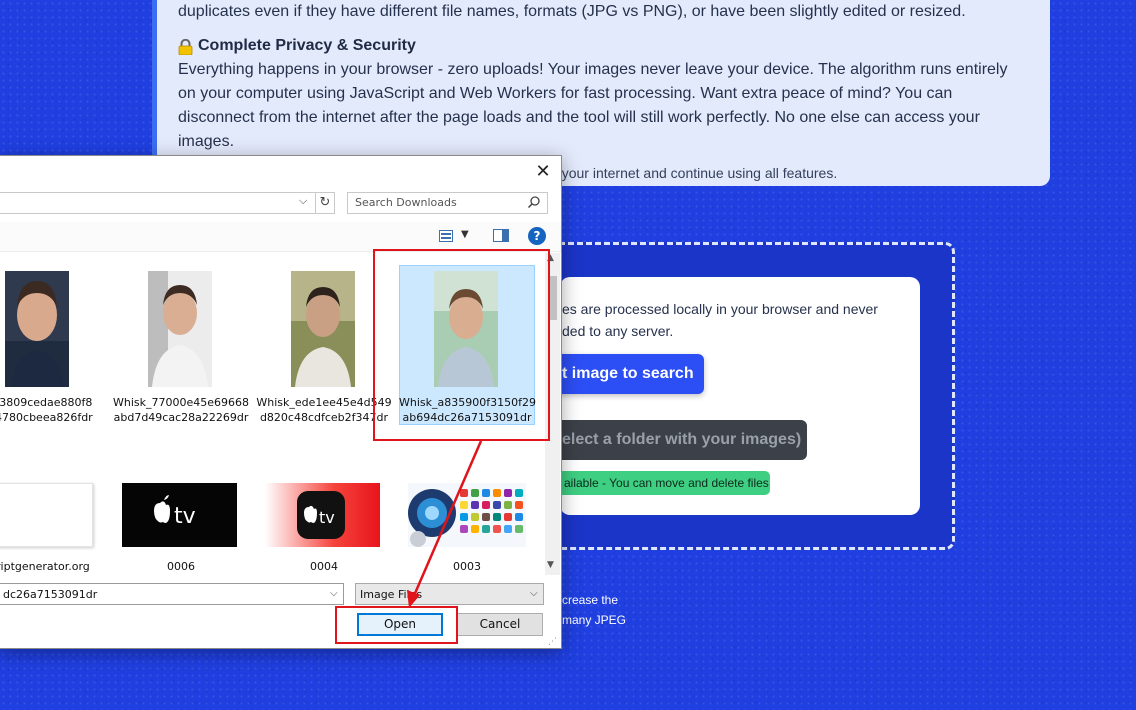 This screenshot has height=710, width=1136. What do you see at coordinates (325, 203) in the screenshot?
I see `refresh-icon: ↻` at bounding box center [325, 203].